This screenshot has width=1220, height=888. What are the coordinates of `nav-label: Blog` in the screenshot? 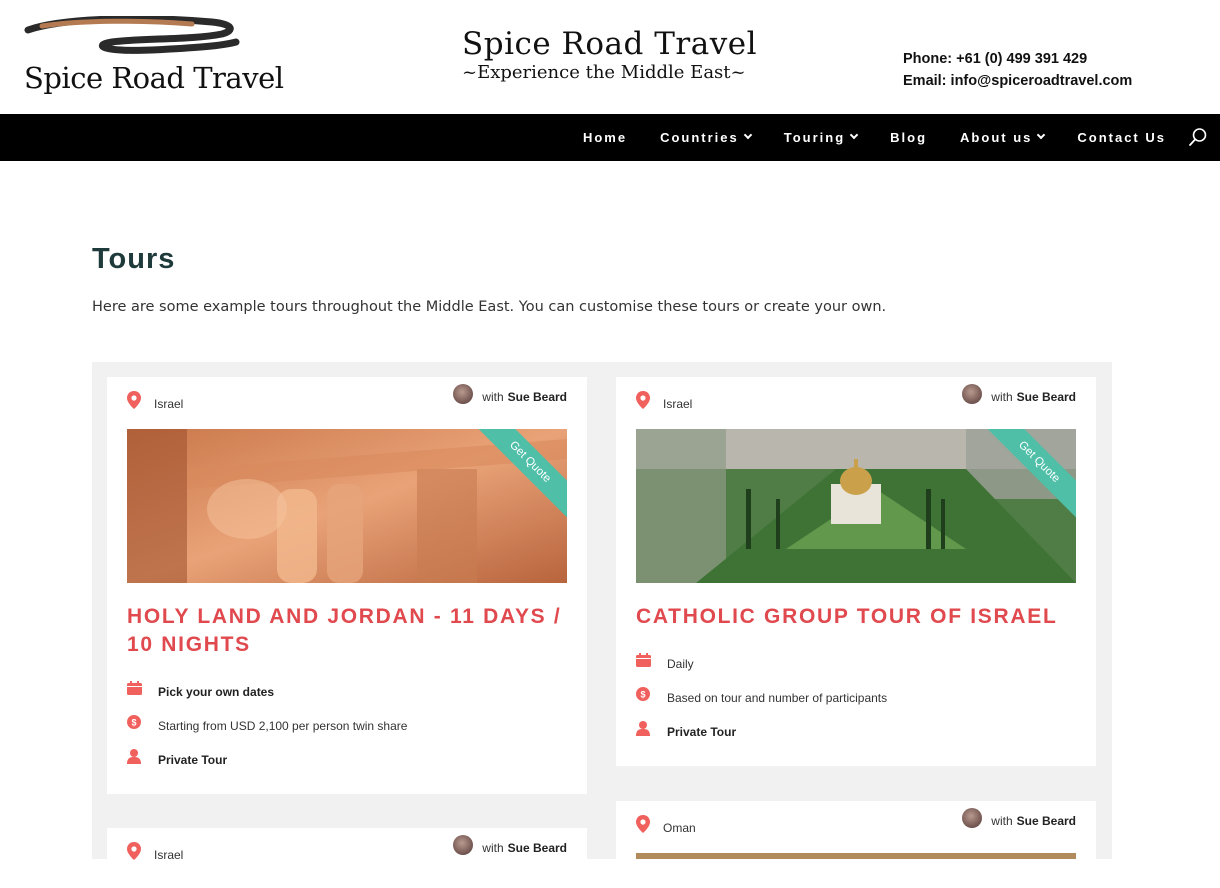 It's located at (909, 137).